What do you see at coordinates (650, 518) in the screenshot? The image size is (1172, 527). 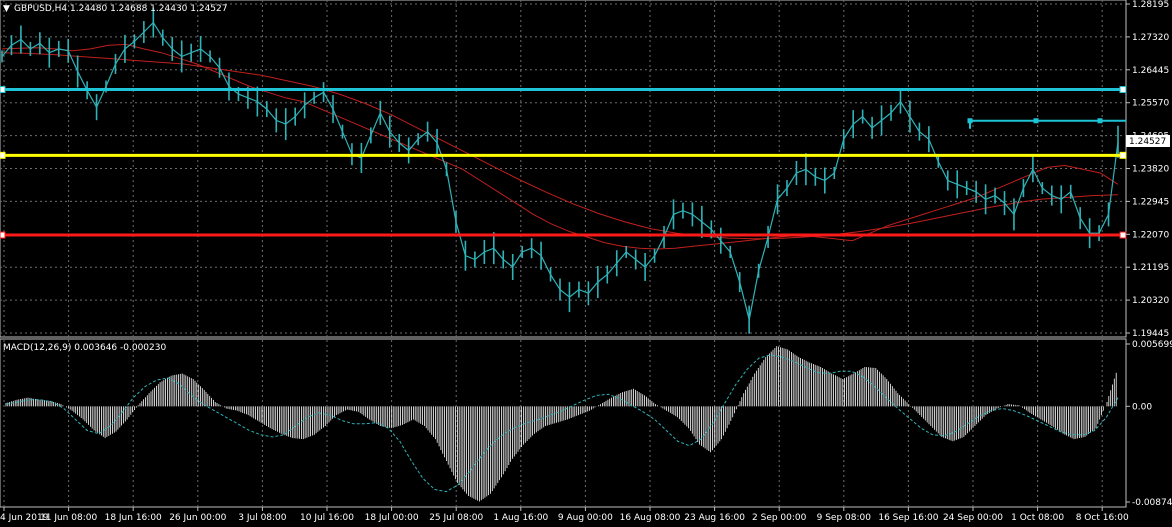 I see `time-tick-label: 16 Aug 08:00` at bounding box center [650, 518].